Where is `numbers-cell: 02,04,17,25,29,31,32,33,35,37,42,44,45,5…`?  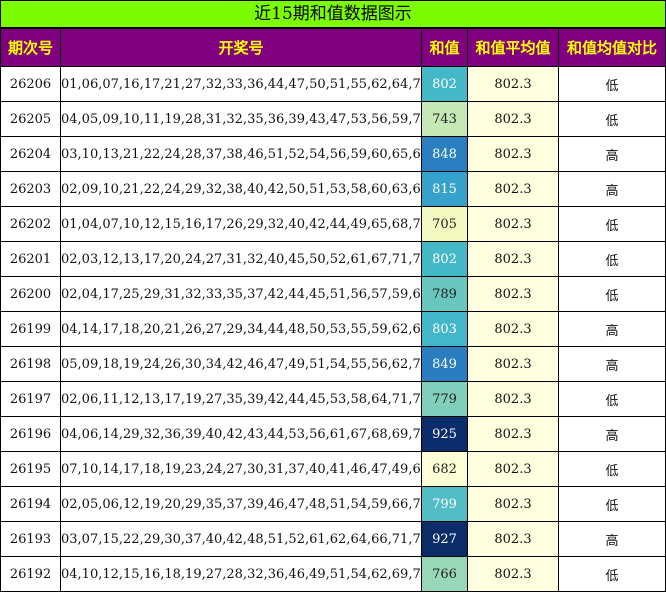 numbers-cell: 02,04,17,25,29,31,32,33,35,37,42,44,45,5… is located at coordinates (241, 294).